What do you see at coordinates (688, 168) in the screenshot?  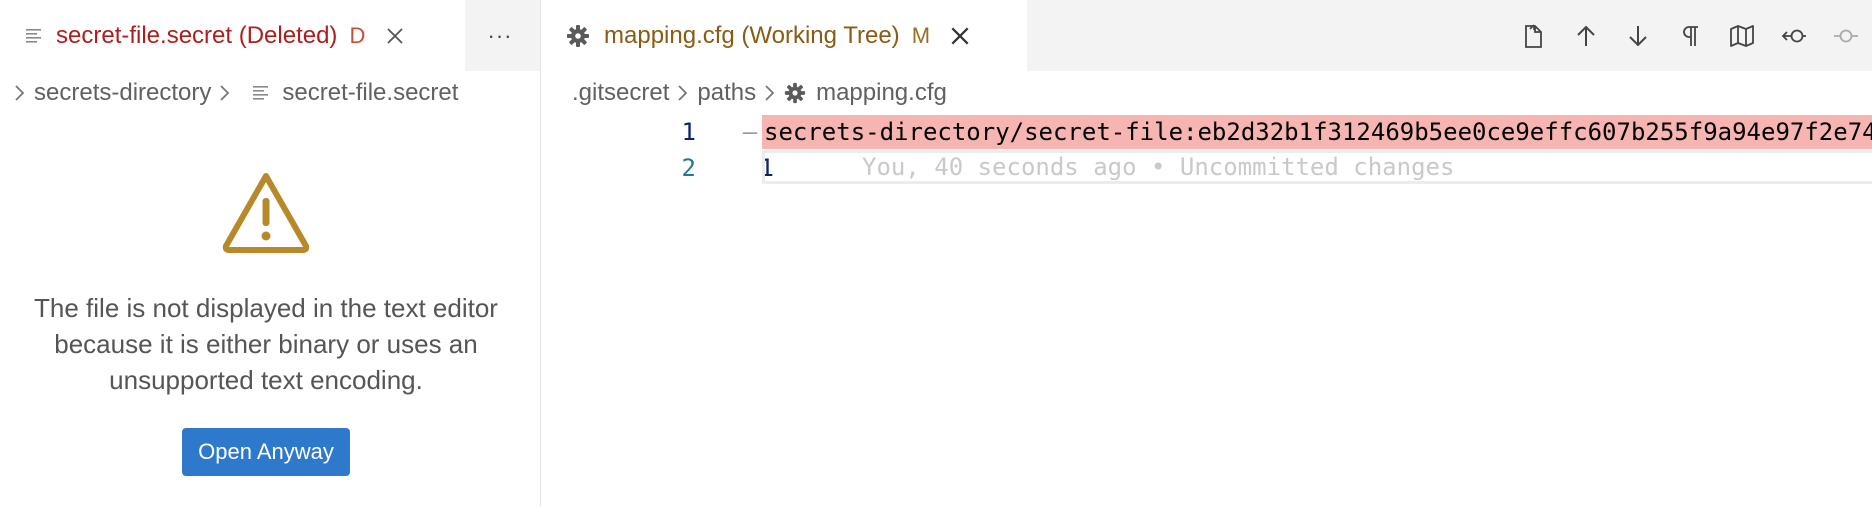 I see `original-line-number: 2` at bounding box center [688, 168].